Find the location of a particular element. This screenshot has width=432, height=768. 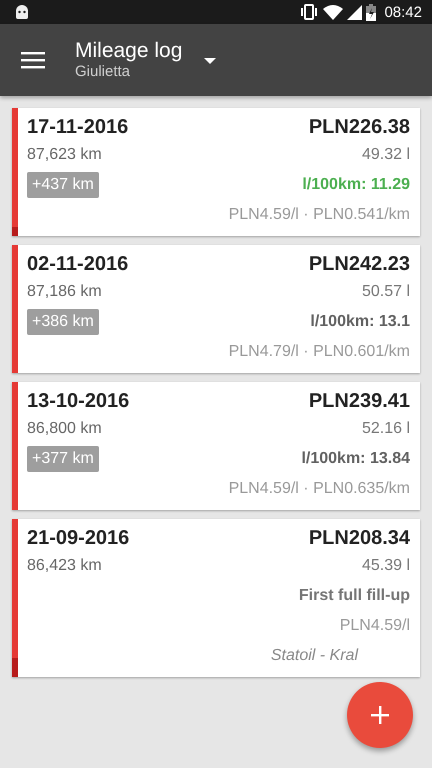

unit-prices: PLN4.59/l is located at coordinates (375, 626).